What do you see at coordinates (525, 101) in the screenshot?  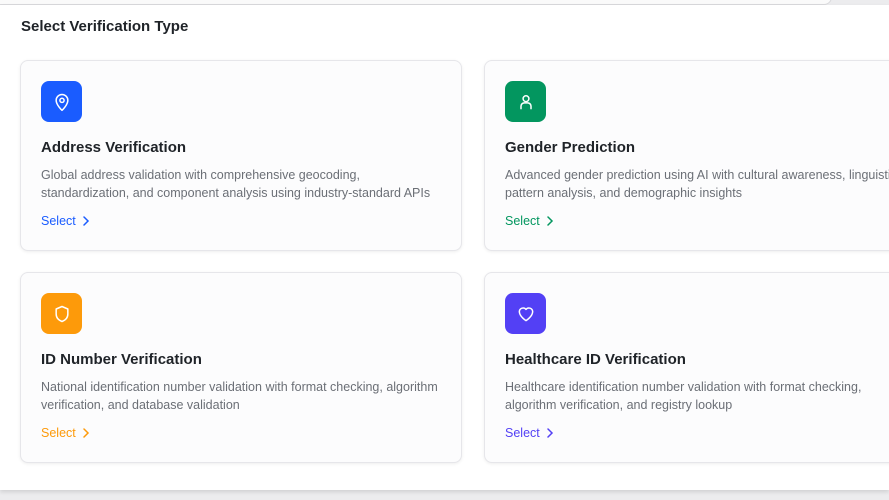 I see `user-icon` at bounding box center [525, 101].